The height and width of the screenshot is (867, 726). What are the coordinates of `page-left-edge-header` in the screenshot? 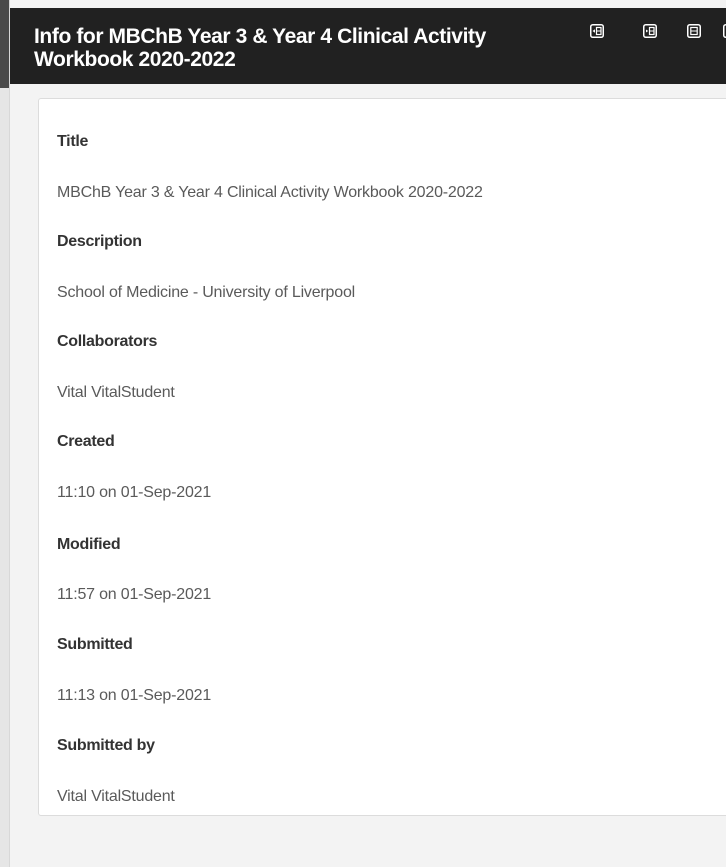 It's located at (4, 44).